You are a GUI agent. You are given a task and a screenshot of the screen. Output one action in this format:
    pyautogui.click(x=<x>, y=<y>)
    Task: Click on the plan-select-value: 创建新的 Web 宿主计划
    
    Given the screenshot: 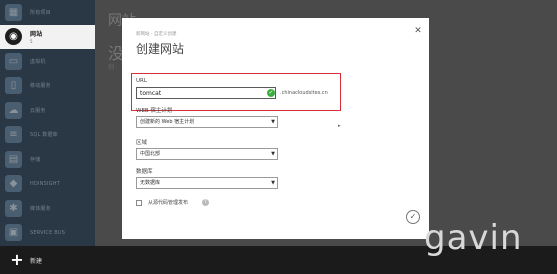 What is the action you would take?
    pyautogui.click(x=167, y=122)
    